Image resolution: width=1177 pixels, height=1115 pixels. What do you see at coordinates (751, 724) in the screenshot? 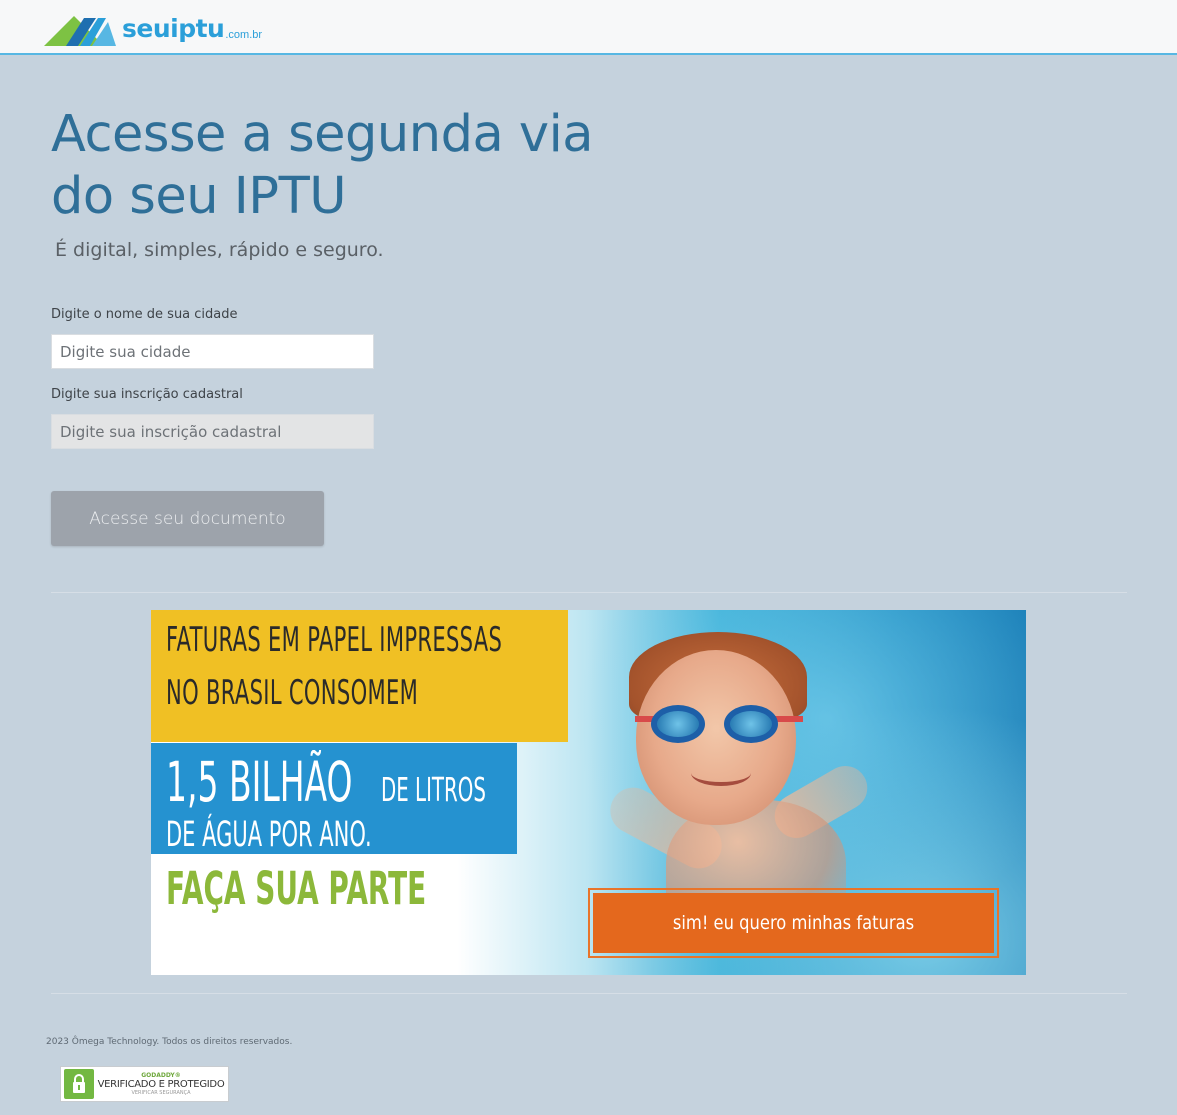
I see `goggle-right-lens` at bounding box center [751, 724].